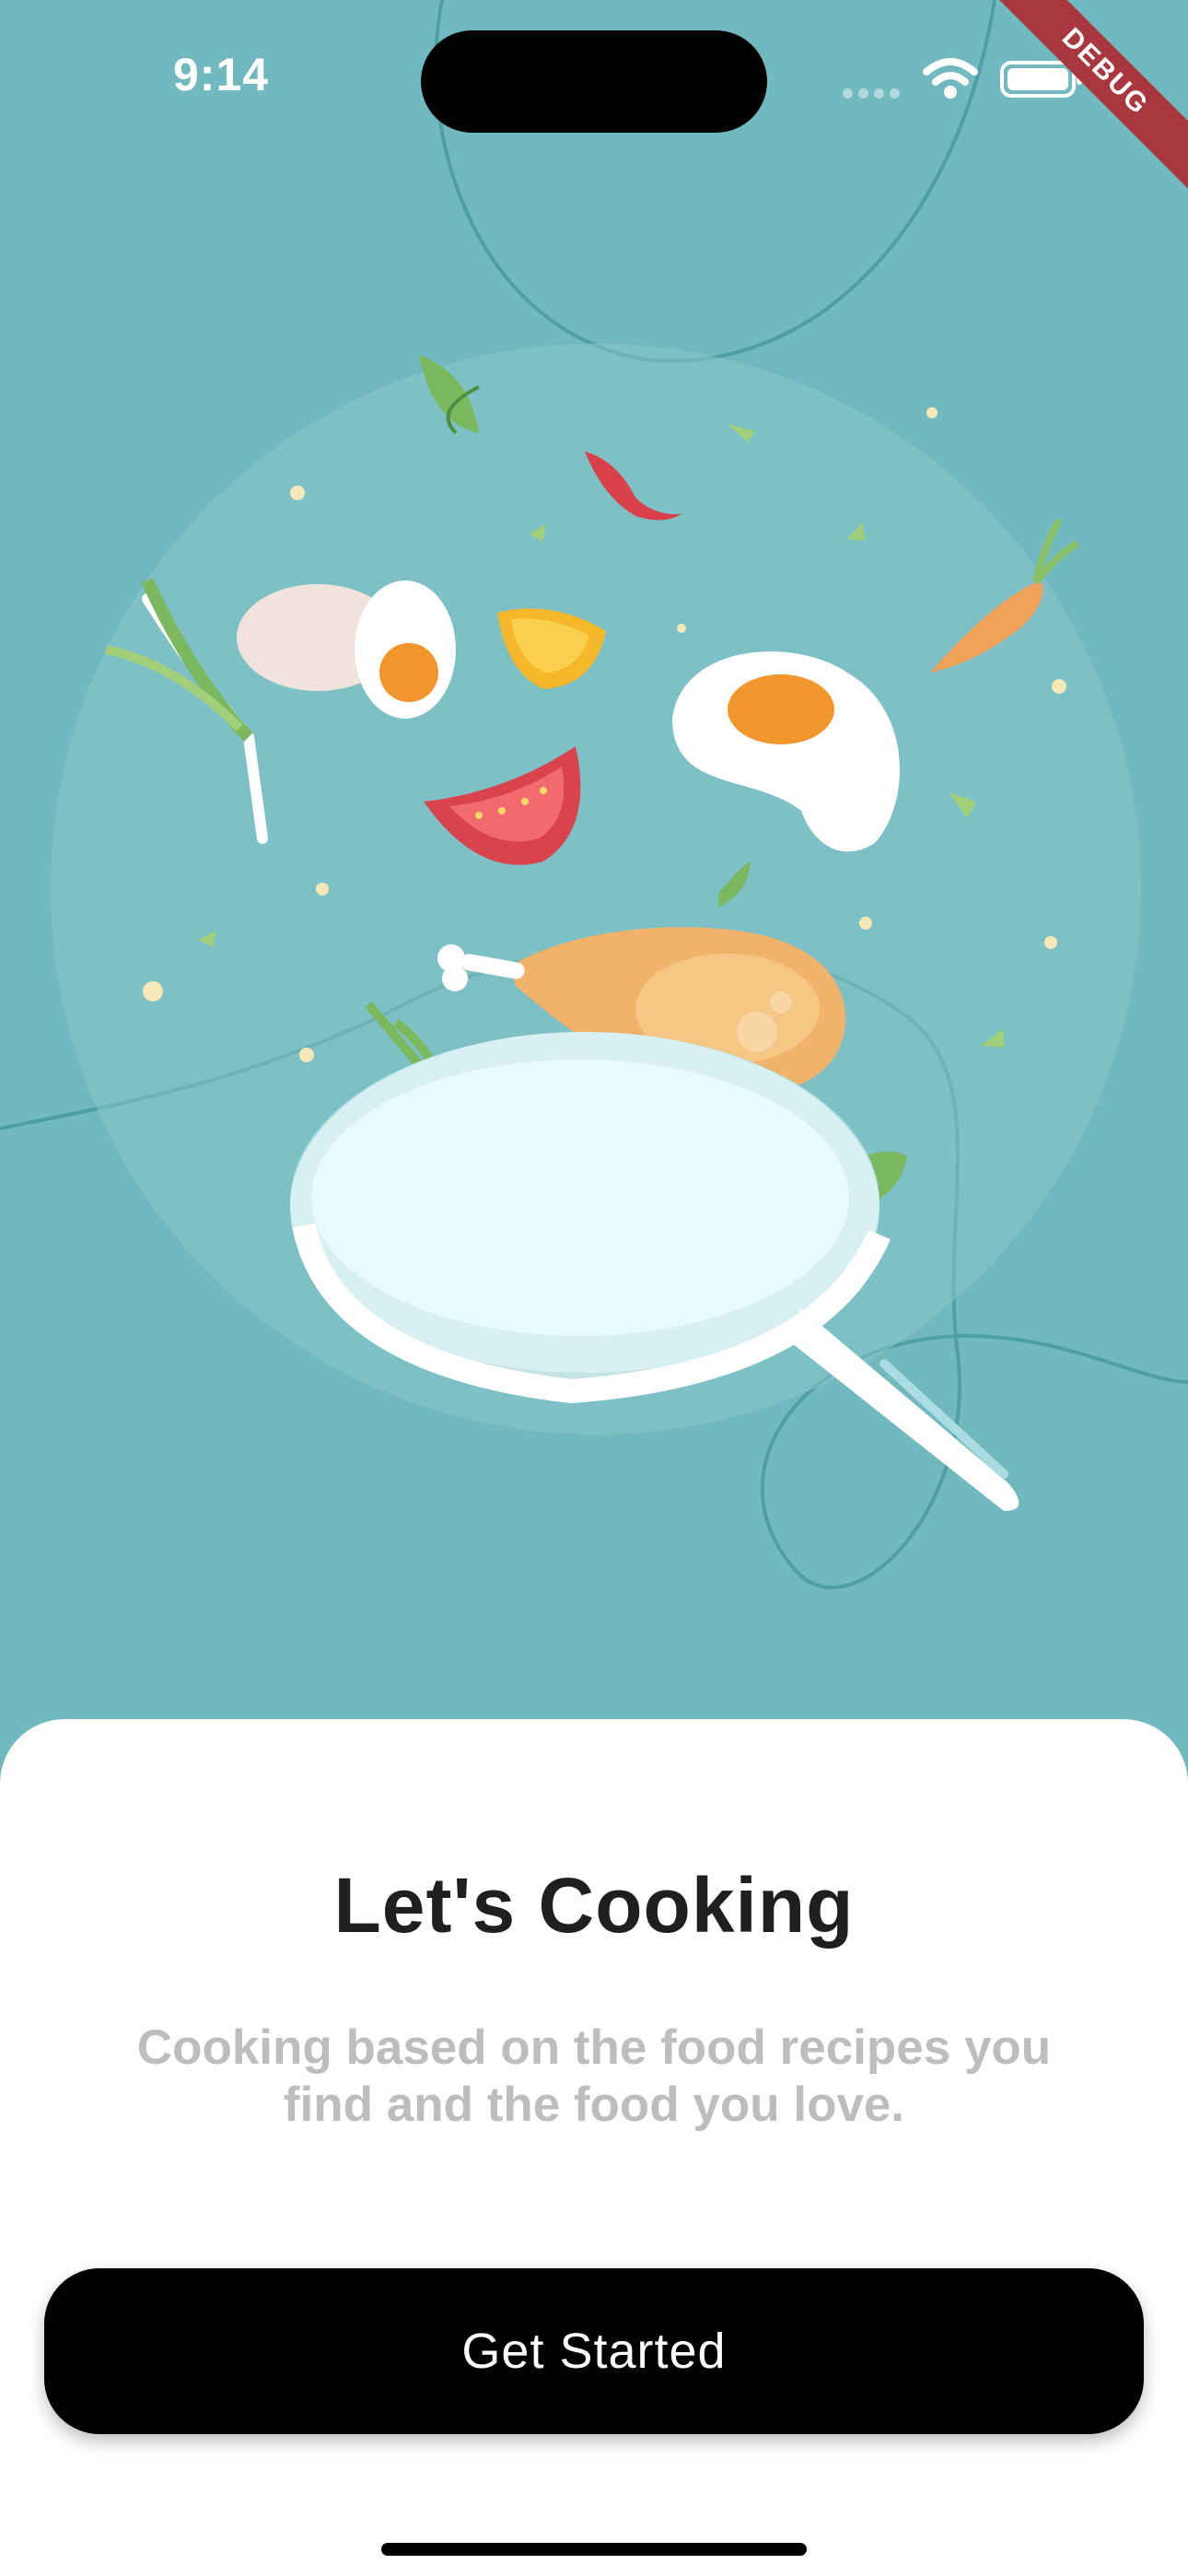 The height and width of the screenshot is (2576, 1188). I want to click on subtitle-line-2: find and the food you love., so click(594, 2105).